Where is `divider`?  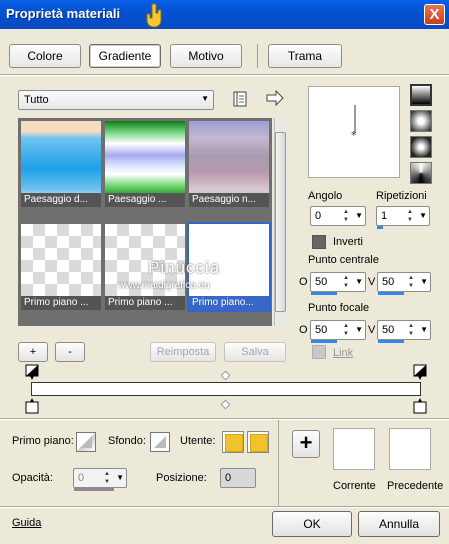 divider is located at coordinates (278, 463).